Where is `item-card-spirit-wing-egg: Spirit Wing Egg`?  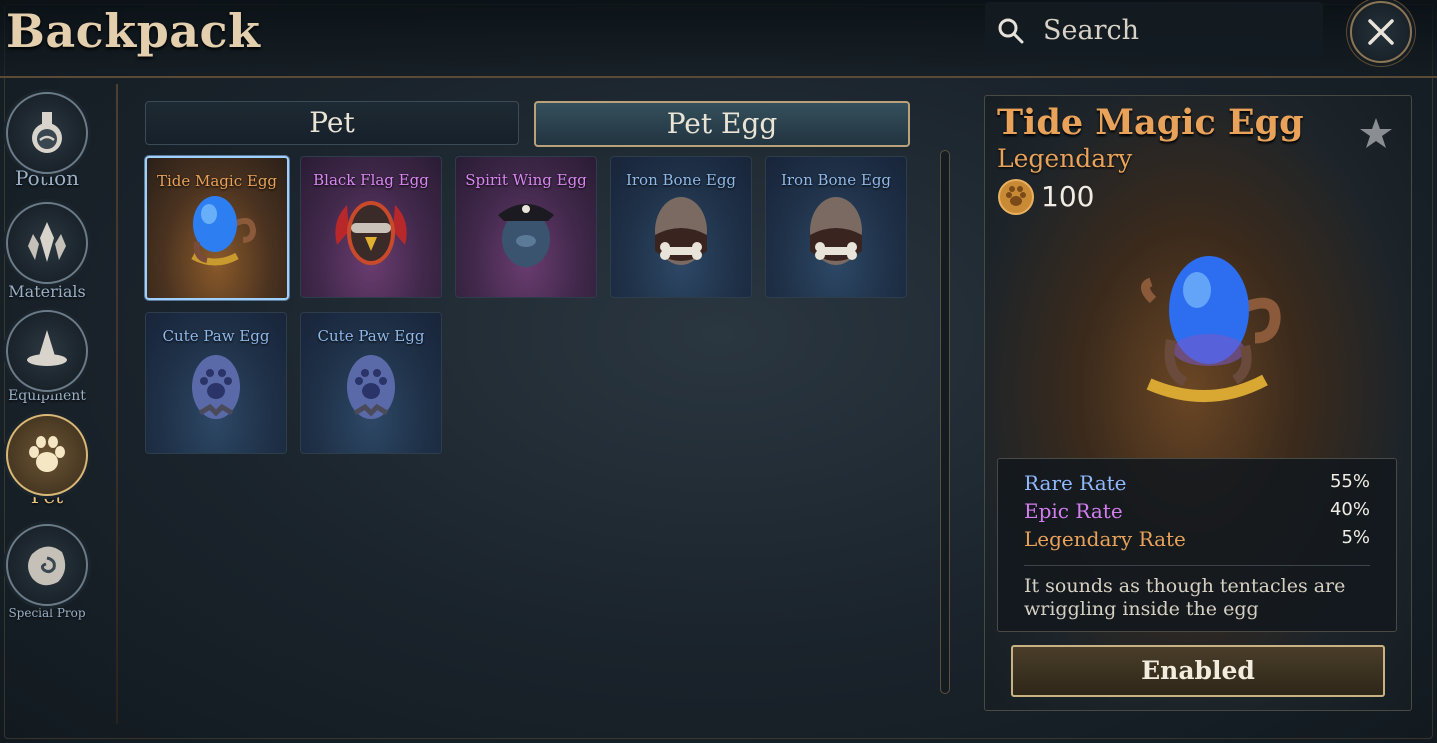
item-card-spirit-wing-egg: Spirit Wing Egg is located at coordinates (526, 227).